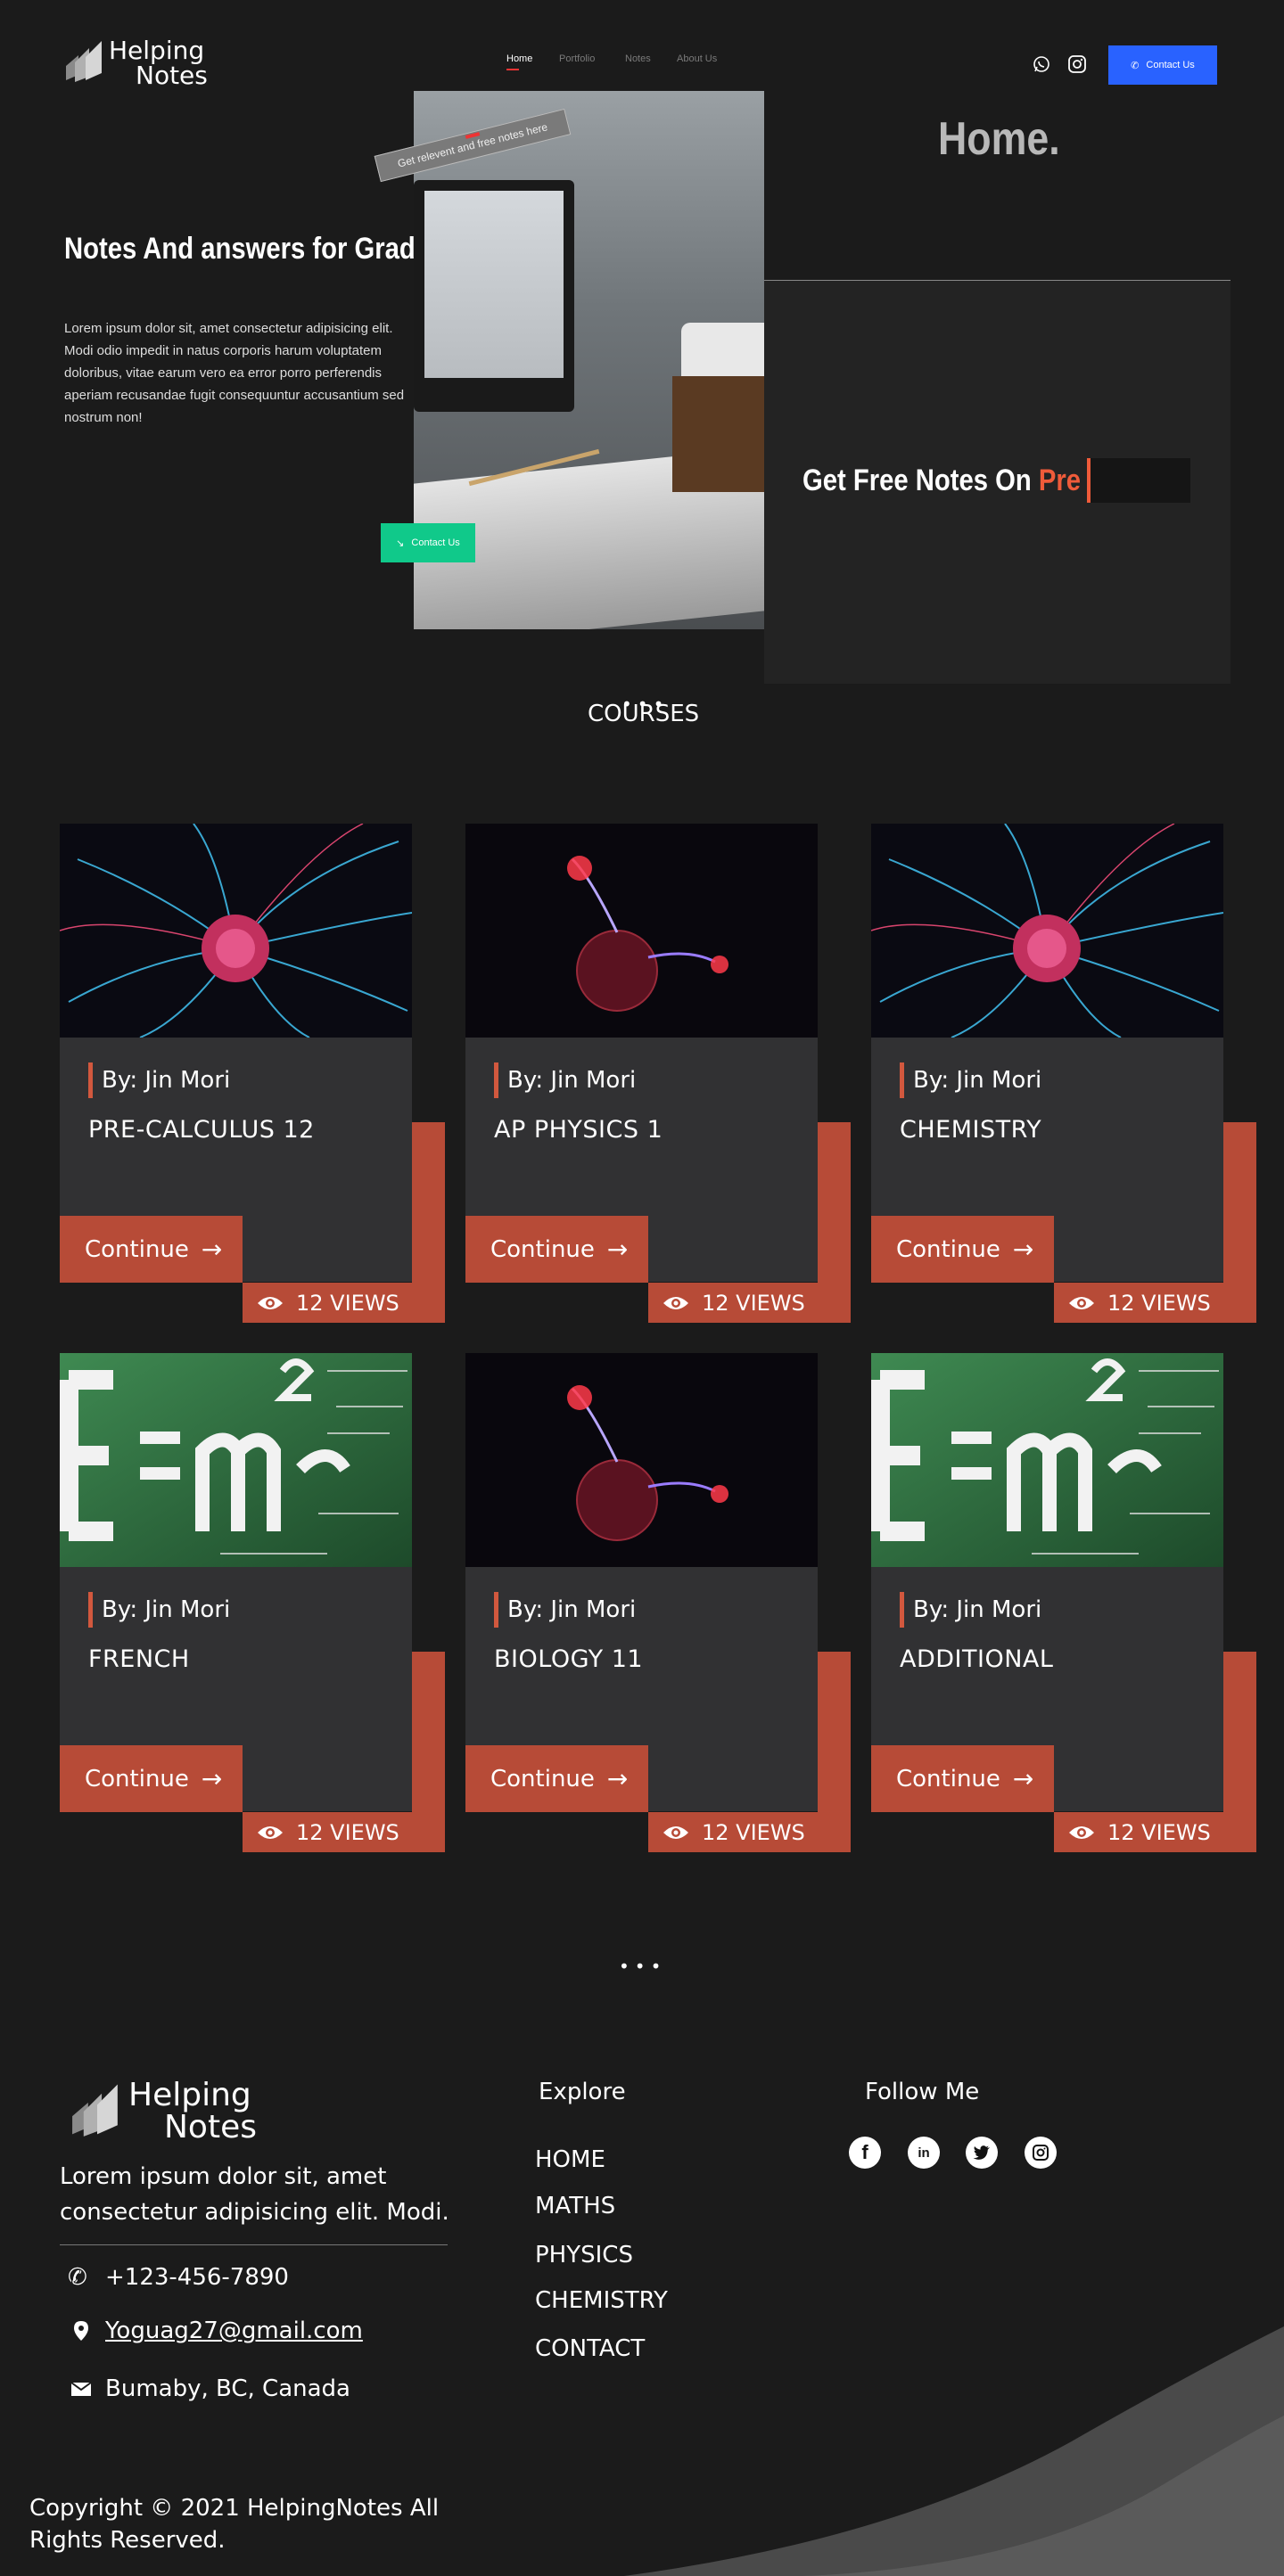  Describe the element at coordinates (638, 59) in the screenshot. I see `nav-notes: Notes` at that location.